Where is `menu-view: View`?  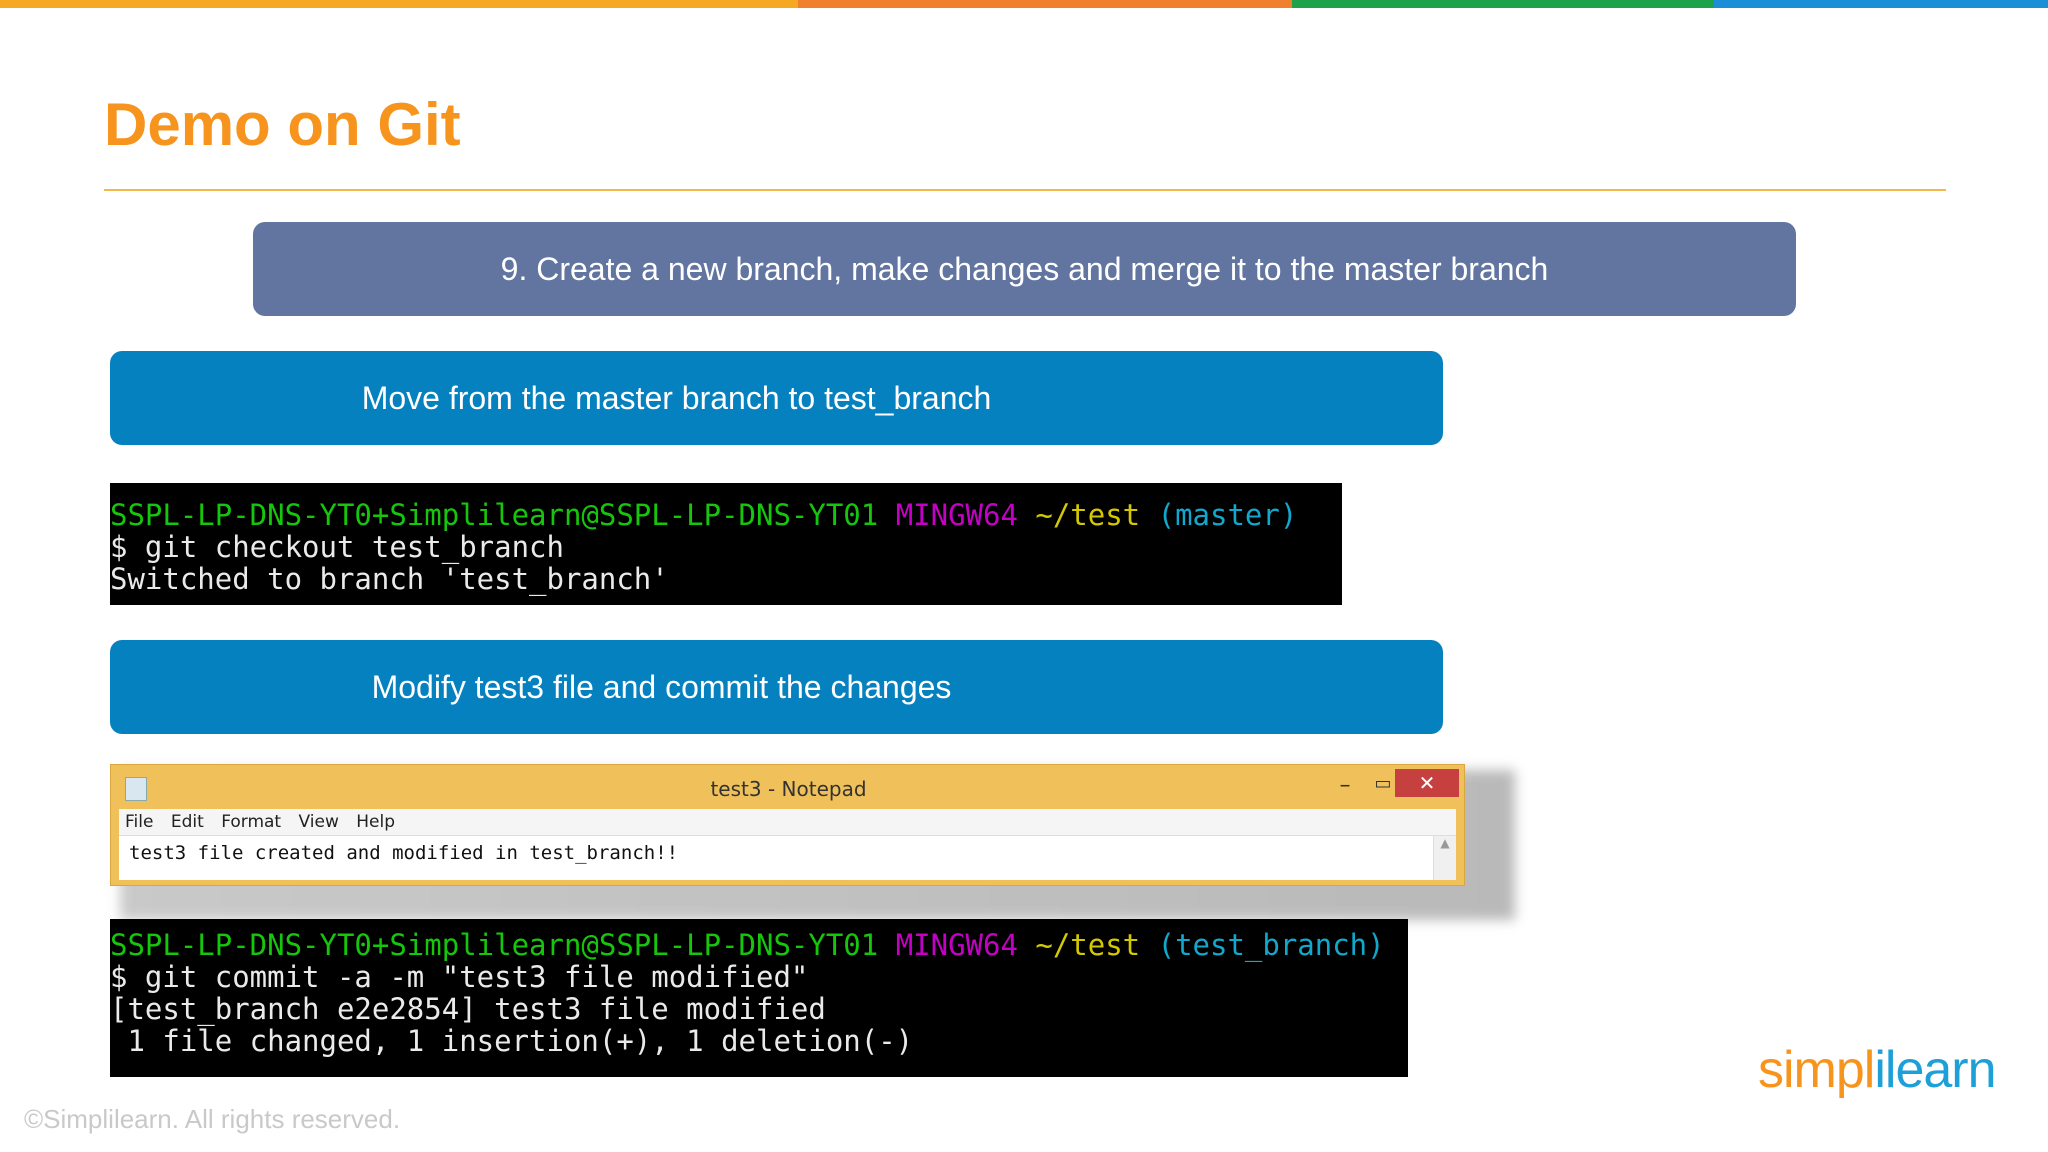 menu-view: View is located at coordinates (319, 822).